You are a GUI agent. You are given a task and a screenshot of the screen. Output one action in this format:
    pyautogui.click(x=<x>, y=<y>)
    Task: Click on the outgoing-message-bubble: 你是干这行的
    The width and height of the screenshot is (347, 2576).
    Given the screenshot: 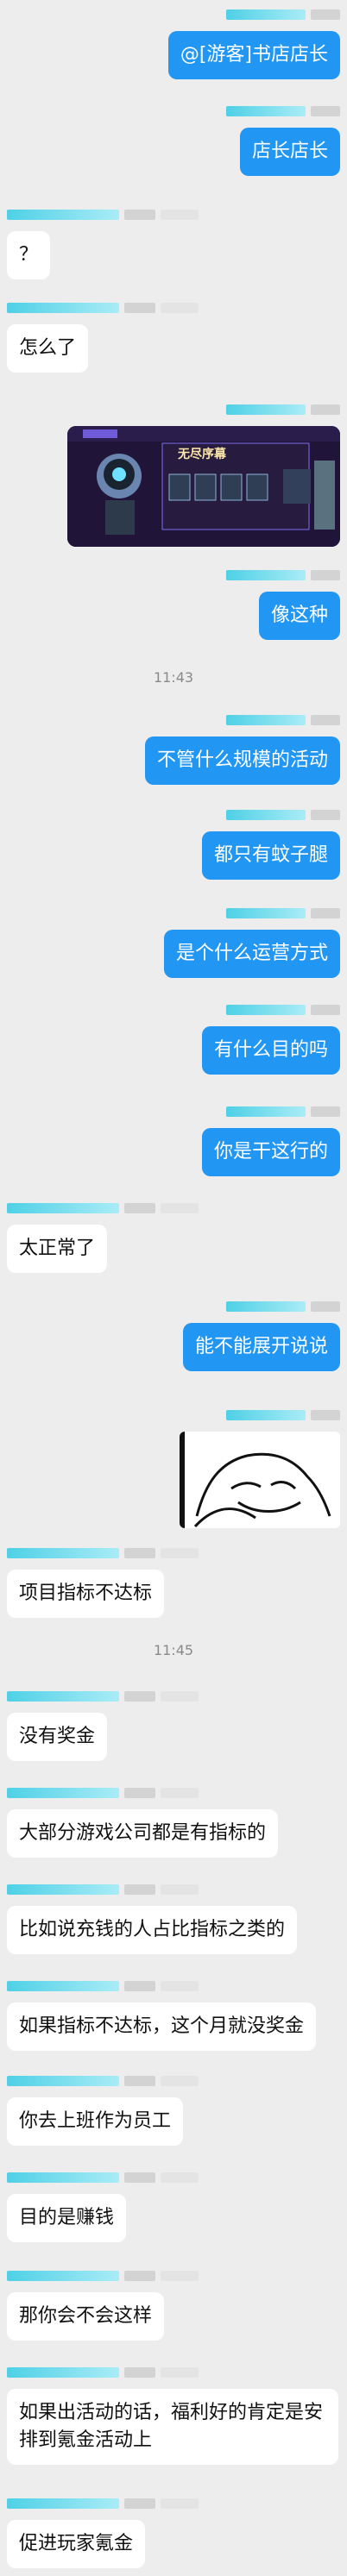 What is the action you would take?
    pyautogui.click(x=270, y=1152)
    